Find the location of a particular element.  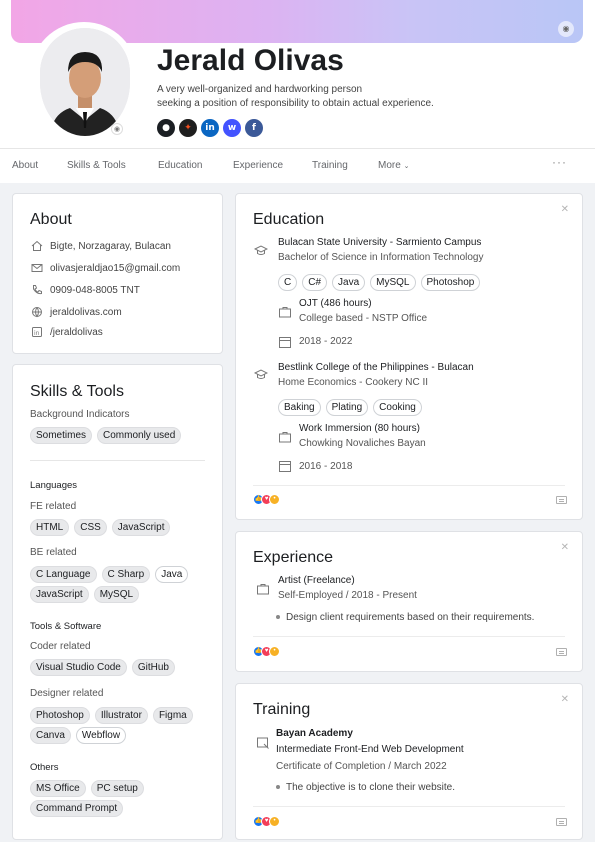

coder-label: Coder related is located at coordinates (60, 646).